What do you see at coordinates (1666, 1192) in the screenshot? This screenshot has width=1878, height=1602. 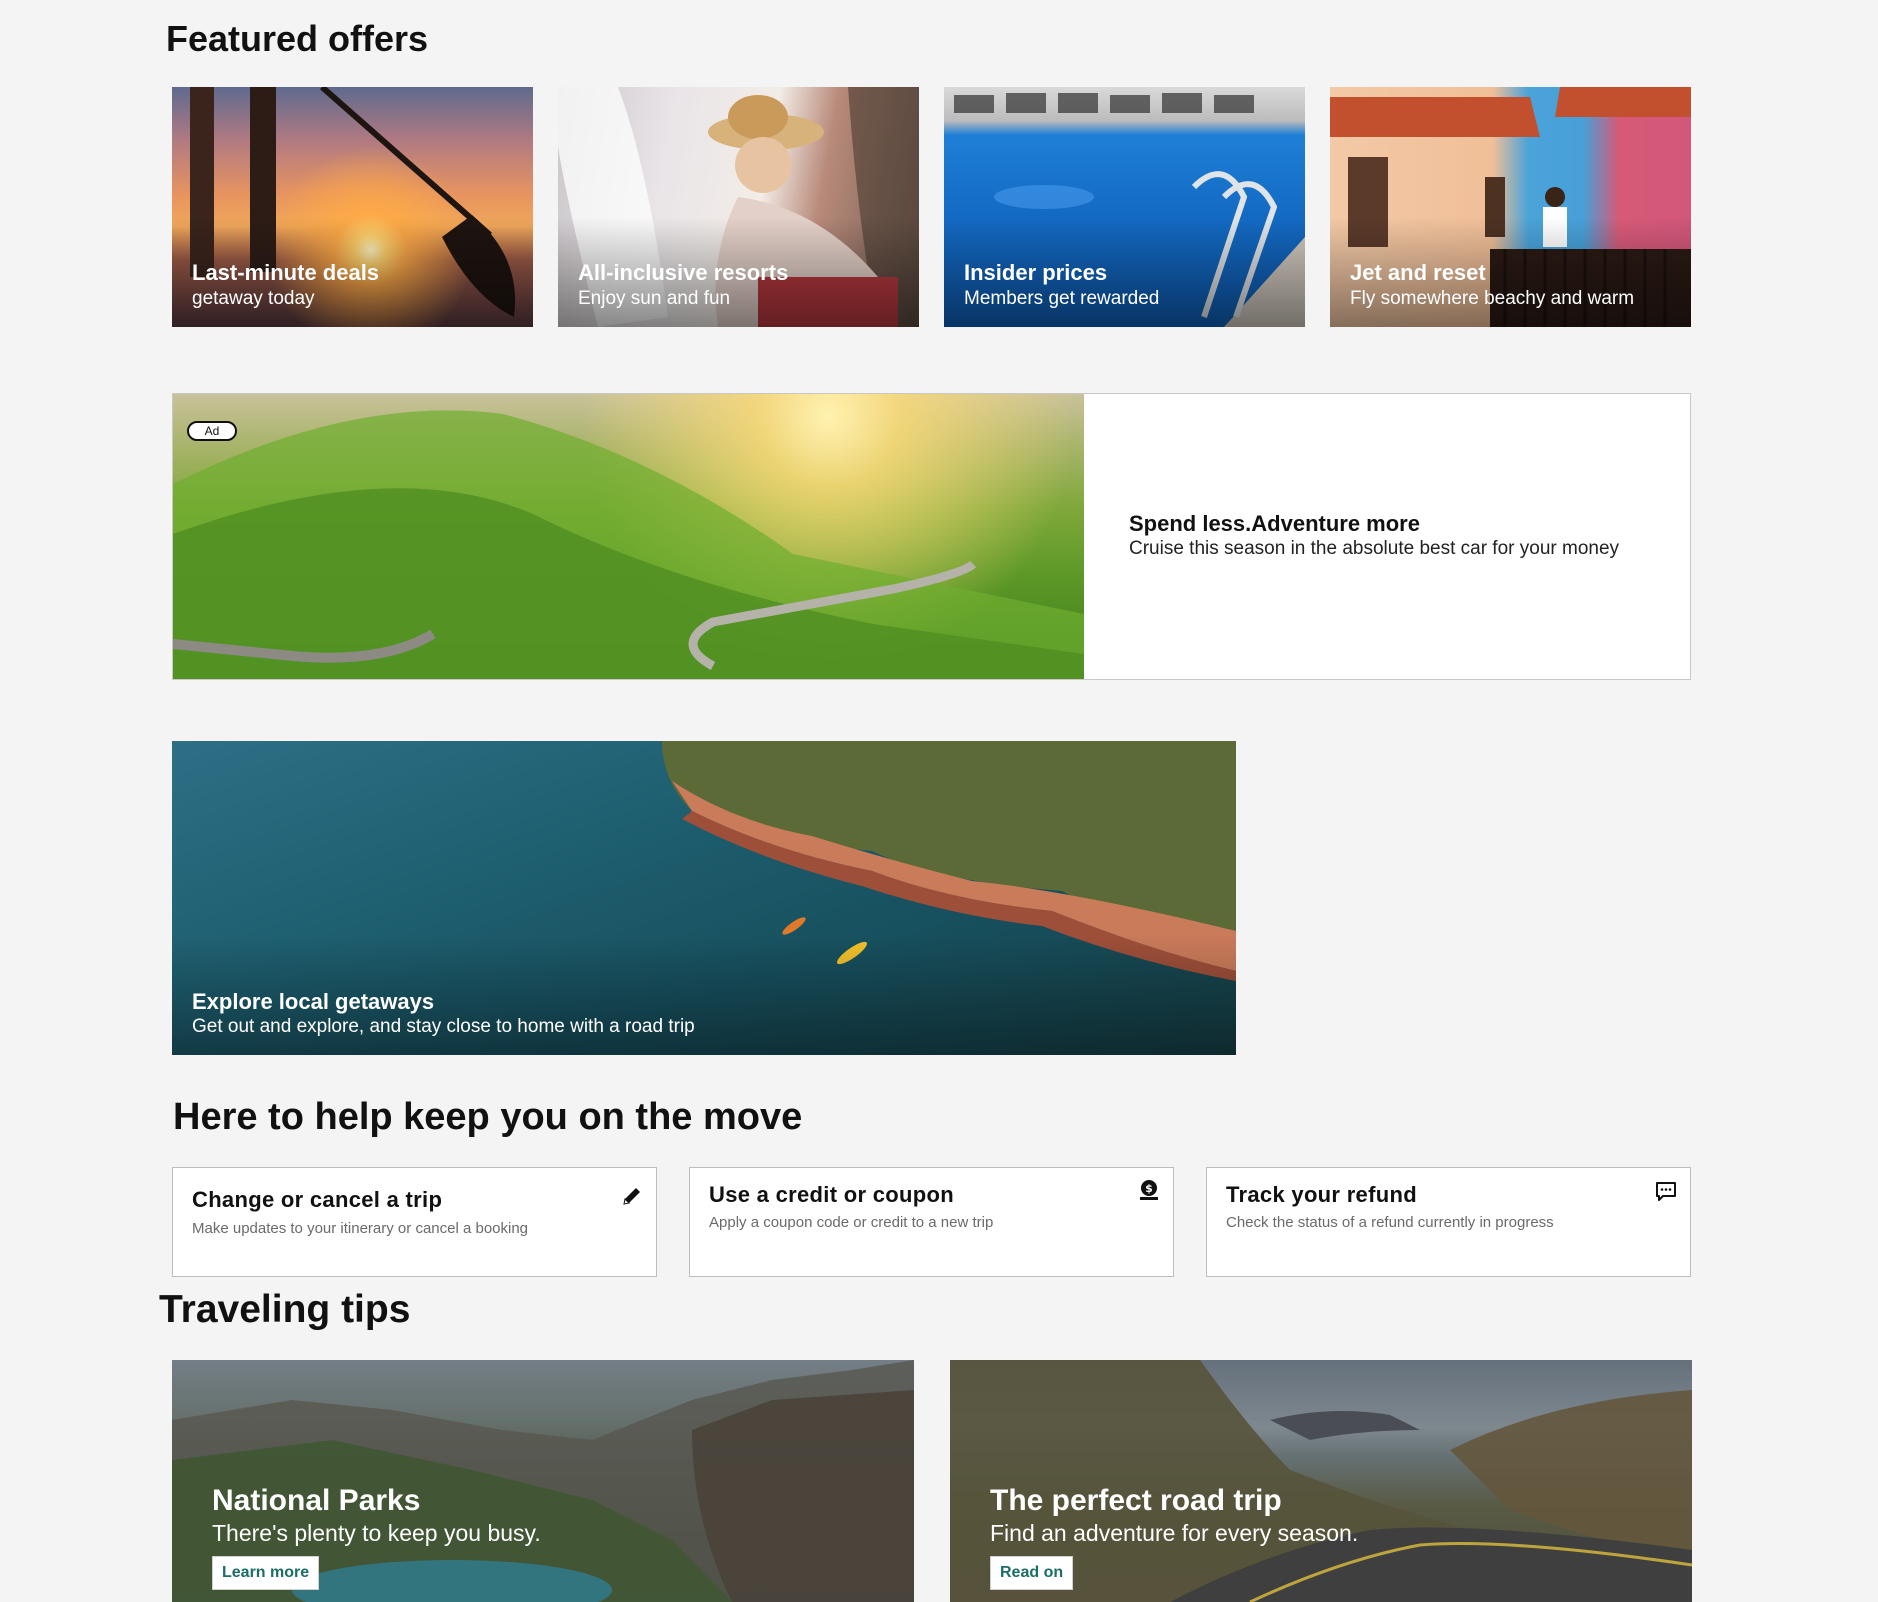 I see `chat-bubble-icon` at bounding box center [1666, 1192].